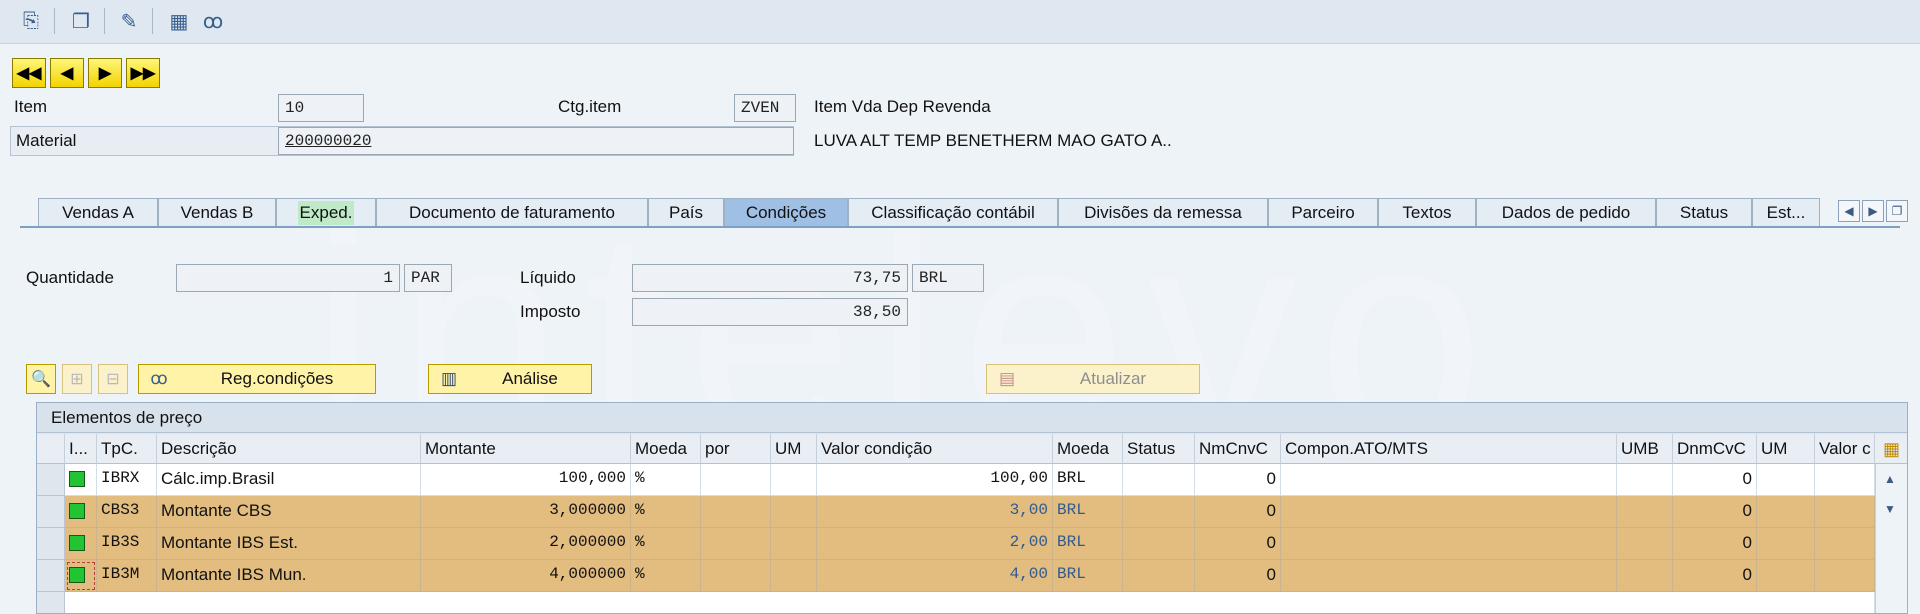 The image size is (1920, 614). I want to click on ctg-item-field: ZVEN, so click(765, 108).